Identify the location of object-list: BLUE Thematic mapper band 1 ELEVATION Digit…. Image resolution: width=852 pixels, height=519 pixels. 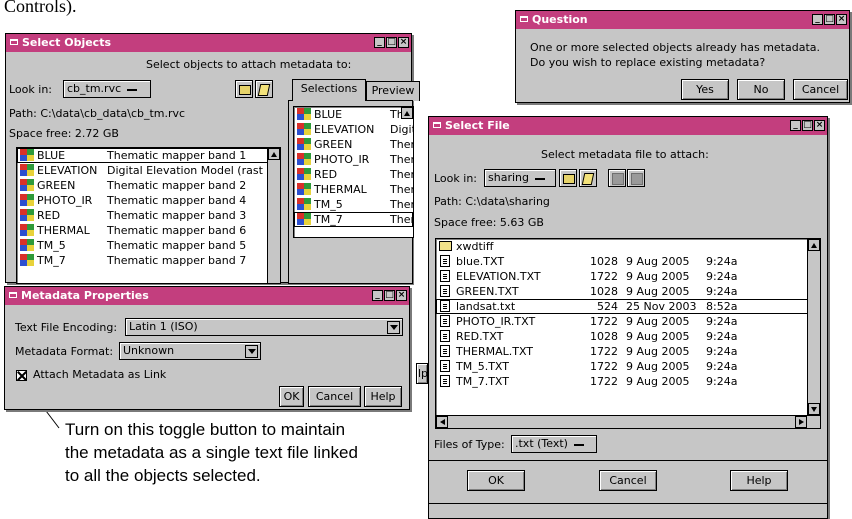
(148, 215).